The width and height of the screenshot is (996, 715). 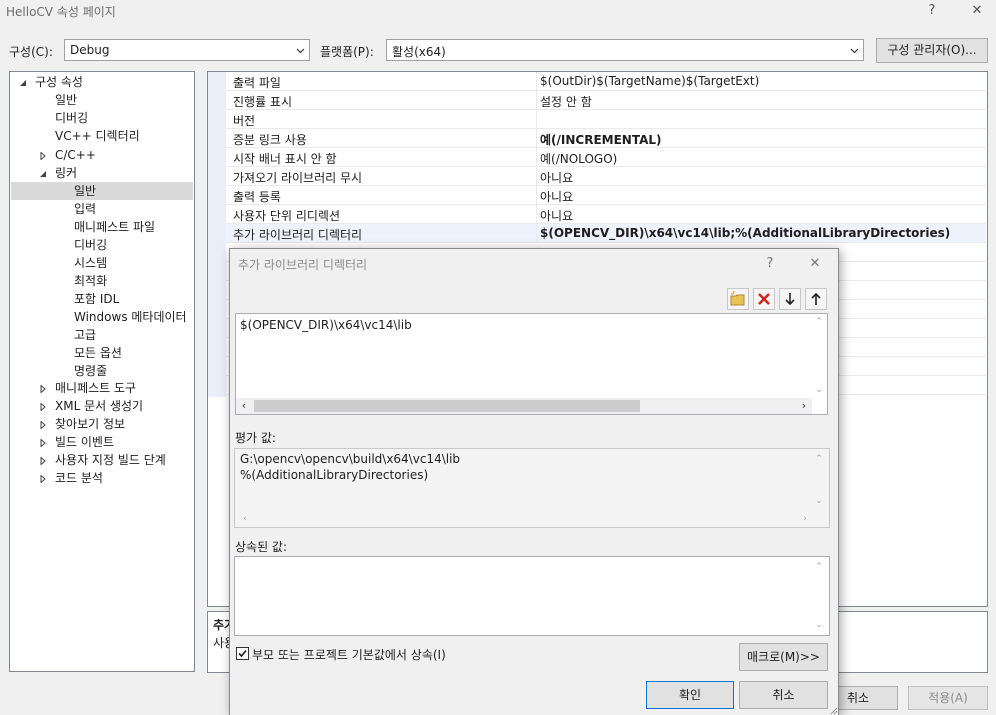 What do you see at coordinates (66, 173) in the screenshot?
I see `tree-item-linker: 링커` at bounding box center [66, 173].